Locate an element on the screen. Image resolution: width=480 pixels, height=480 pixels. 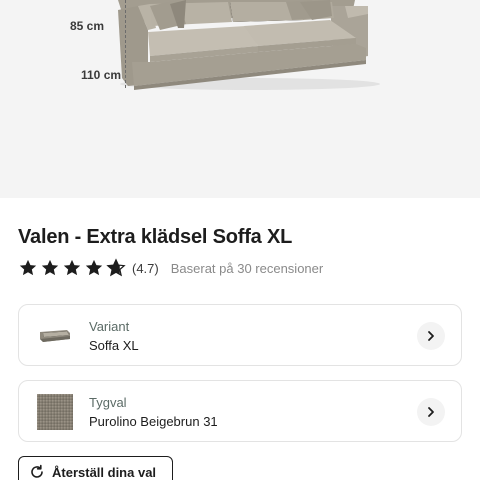
product-rating: (4.7) Baserat på 30 recensioner is located at coordinates (170, 268).